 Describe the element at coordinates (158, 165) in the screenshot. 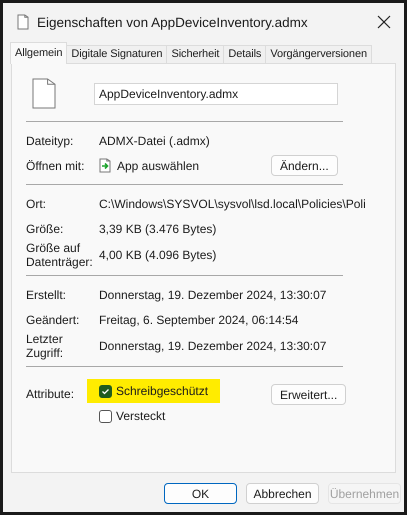

I see `field-value: App auswählen` at that location.